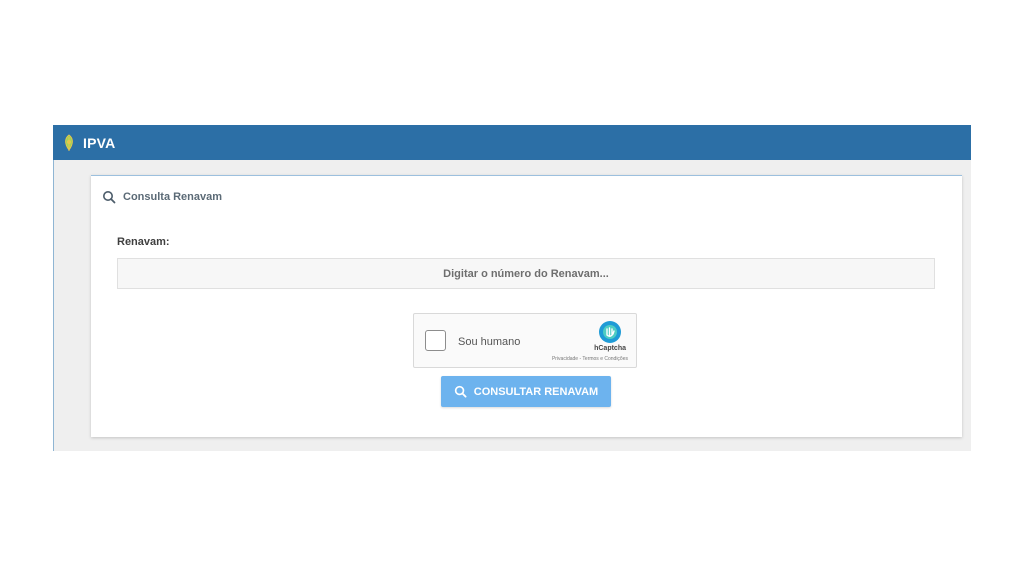 Image resolution: width=1024 pixels, height=576 pixels. Describe the element at coordinates (143, 242) in the screenshot. I see `renavam-label: Renavam:` at that location.